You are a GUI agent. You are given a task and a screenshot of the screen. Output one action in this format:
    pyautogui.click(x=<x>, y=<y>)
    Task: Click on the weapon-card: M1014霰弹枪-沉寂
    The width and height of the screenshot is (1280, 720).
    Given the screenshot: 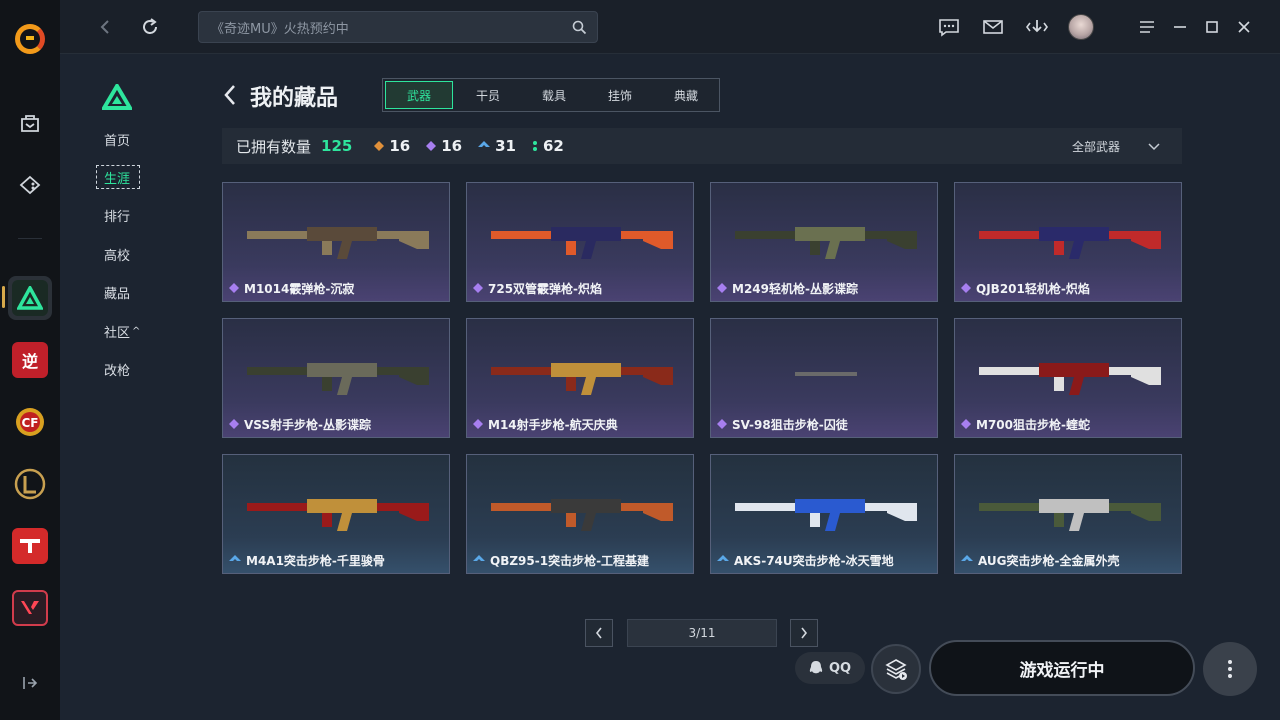 What is the action you would take?
    pyautogui.click(x=336, y=242)
    